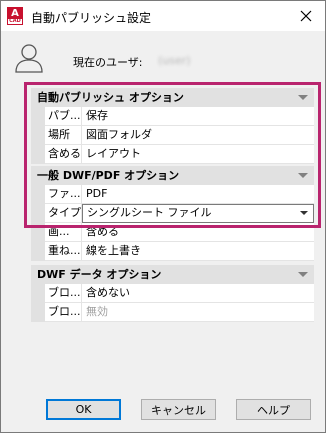 This screenshot has height=433, width=326. Describe the element at coordinates (83, 409) in the screenshot. I see `ok-button: OK` at that location.